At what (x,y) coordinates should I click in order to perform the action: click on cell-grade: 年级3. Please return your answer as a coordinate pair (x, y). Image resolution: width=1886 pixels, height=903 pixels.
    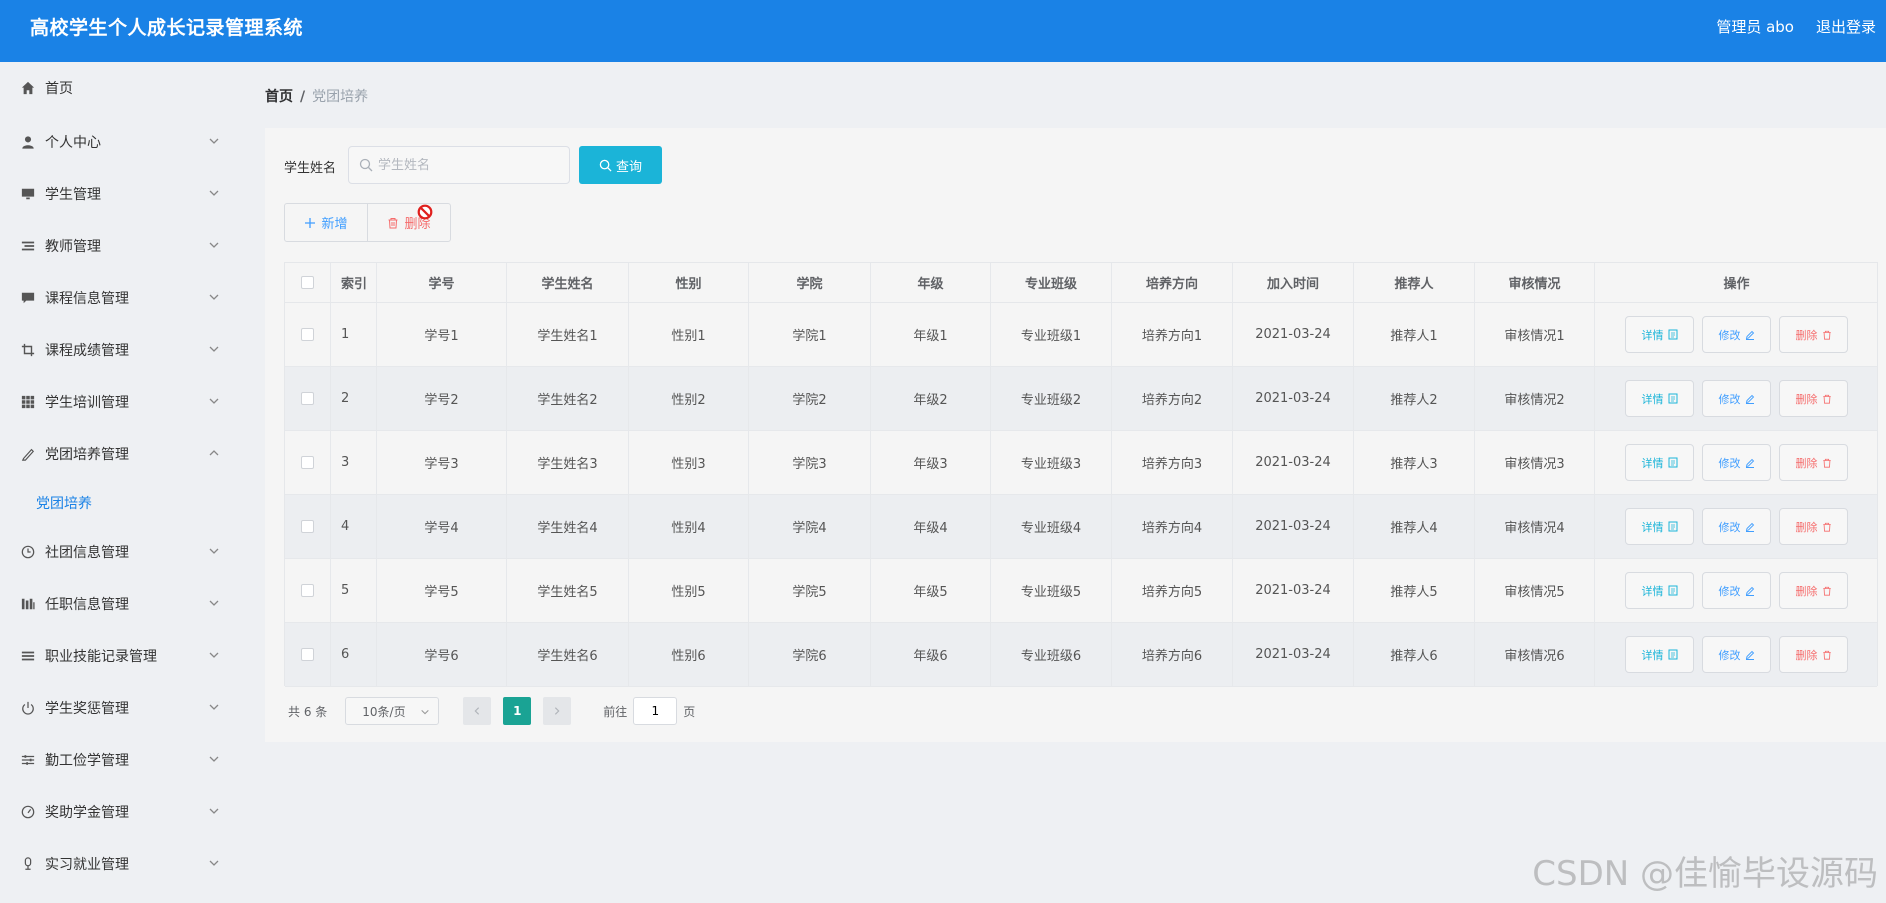
    Looking at the image, I should click on (931, 462).